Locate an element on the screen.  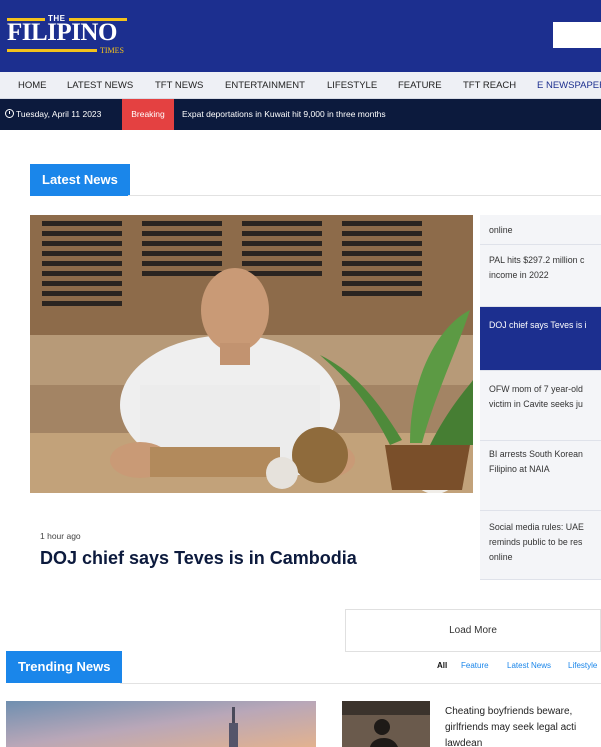
tab-lifestyle: Lifestyle is located at coordinates (582, 665).